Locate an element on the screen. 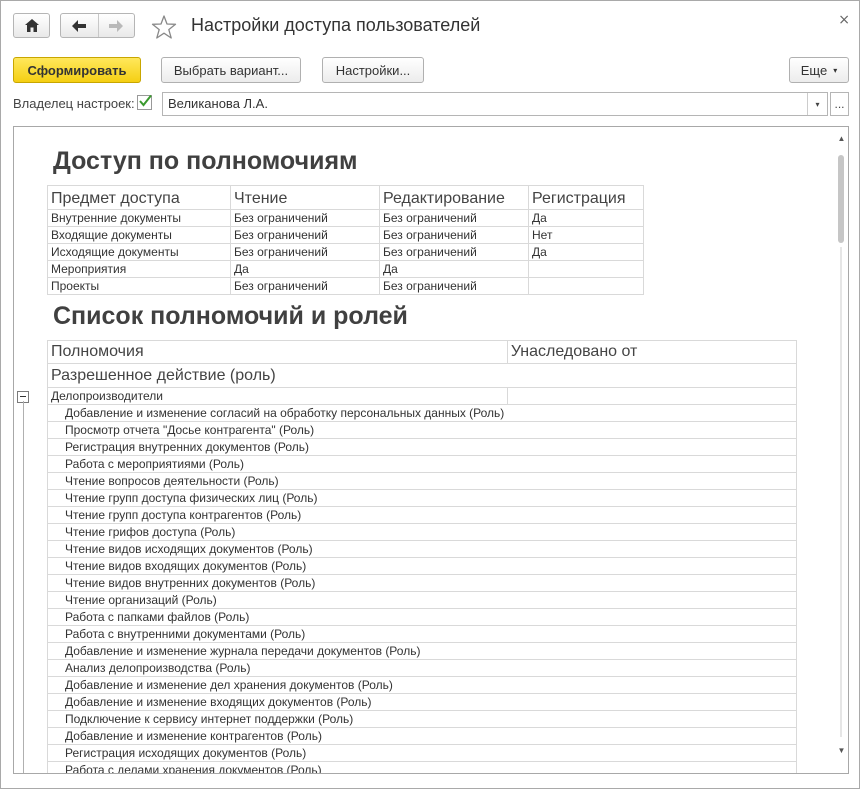  role-name: Чтение вопросов деятельности (Роль) is located at coordinates (277, 481).